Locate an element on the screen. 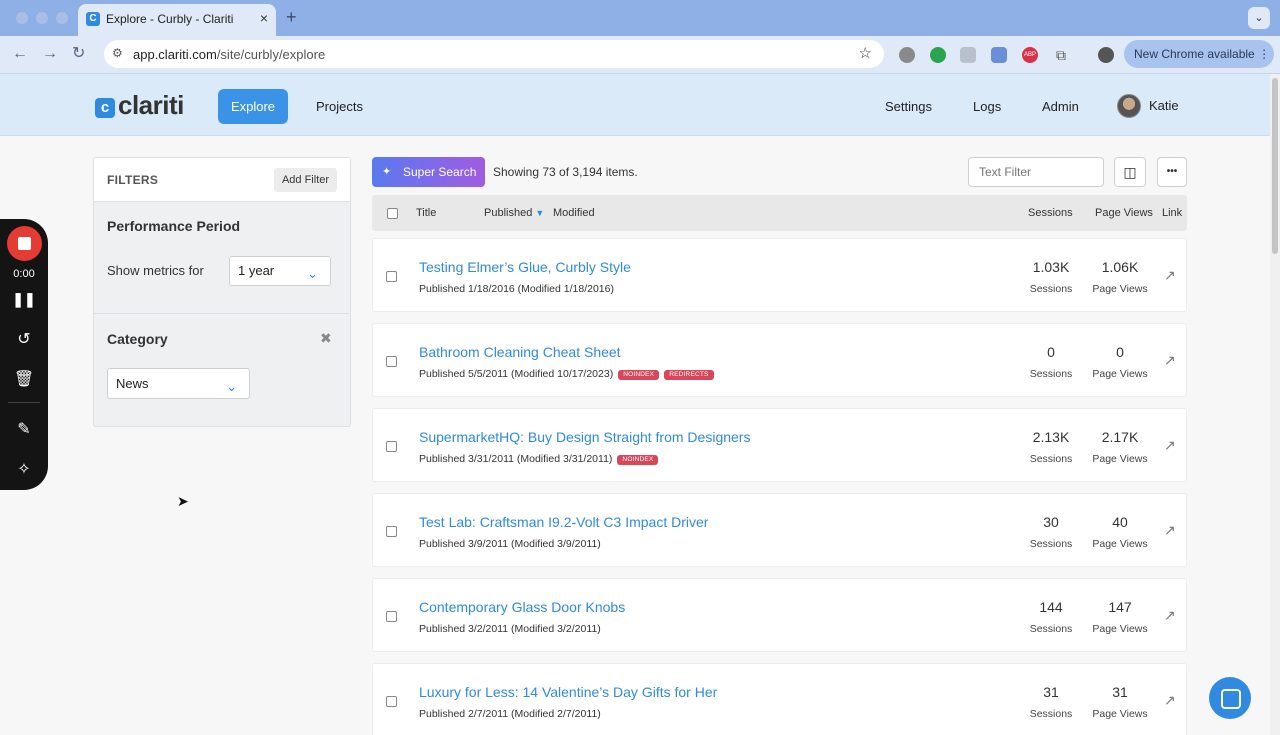 The image size is (1280, 735). more-options-button: ••• is located at coordinates (1172, 172).